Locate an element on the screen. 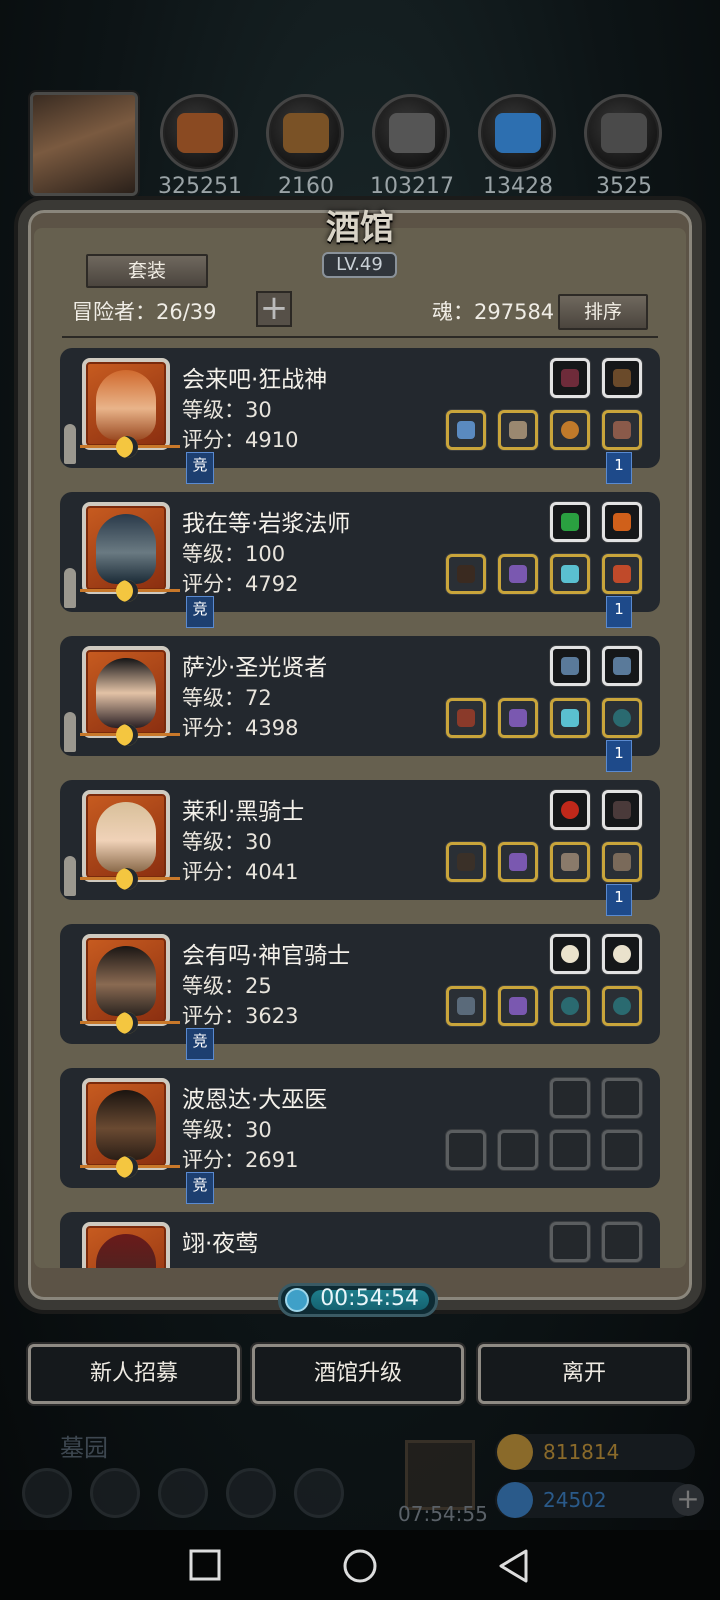  adventurer-count: 冒险者：26/39 is located at coordinates (144, 312).